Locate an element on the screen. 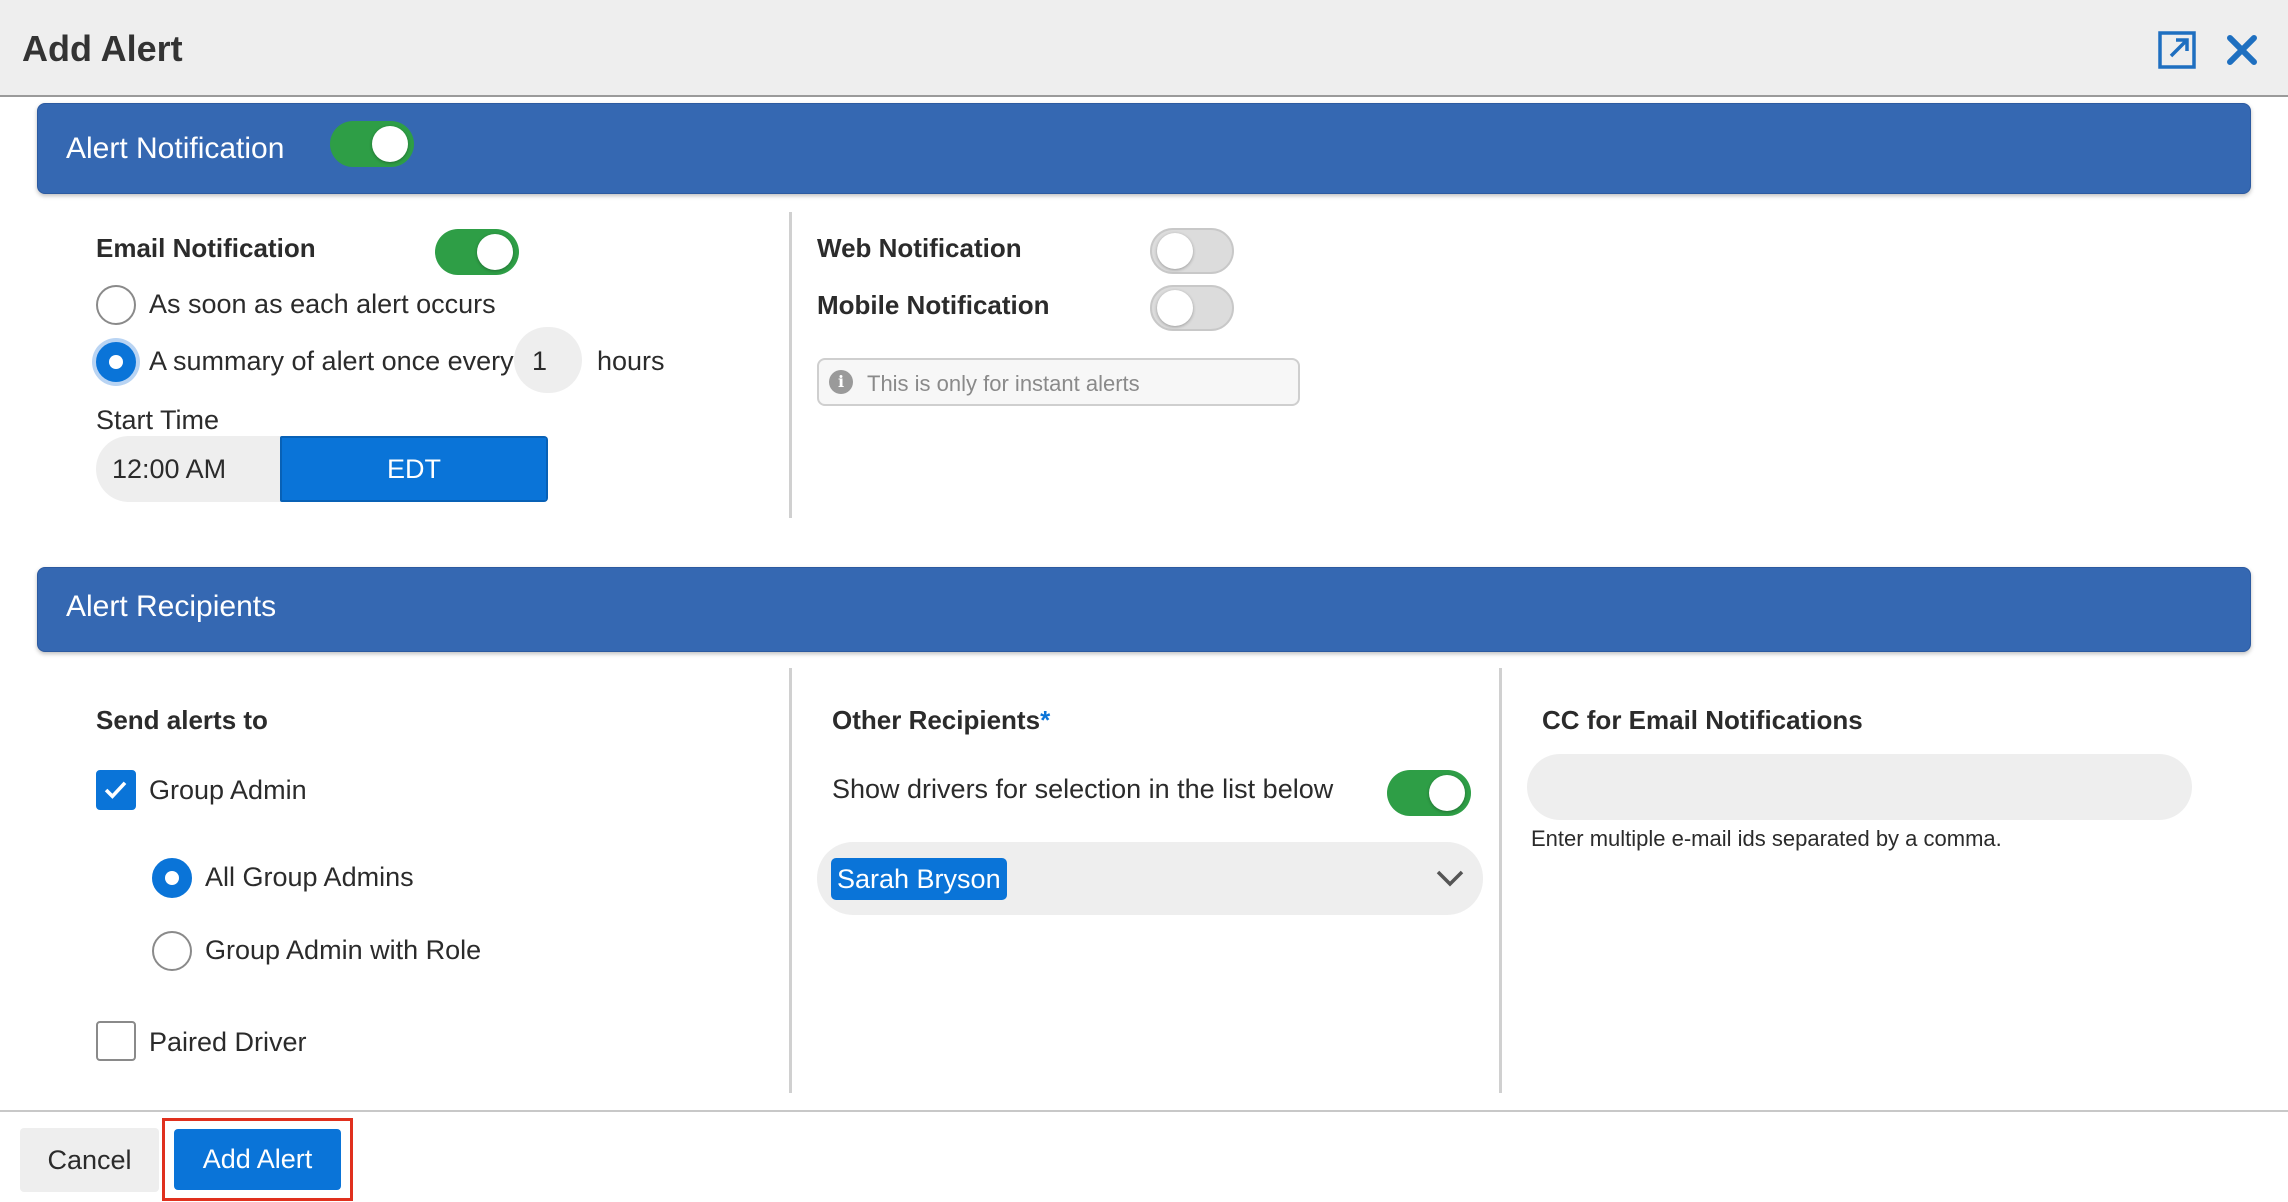 This screenshot has width=2288, height=1202. start-time-value: 12:00 AM is located at coordinates (169, 469).